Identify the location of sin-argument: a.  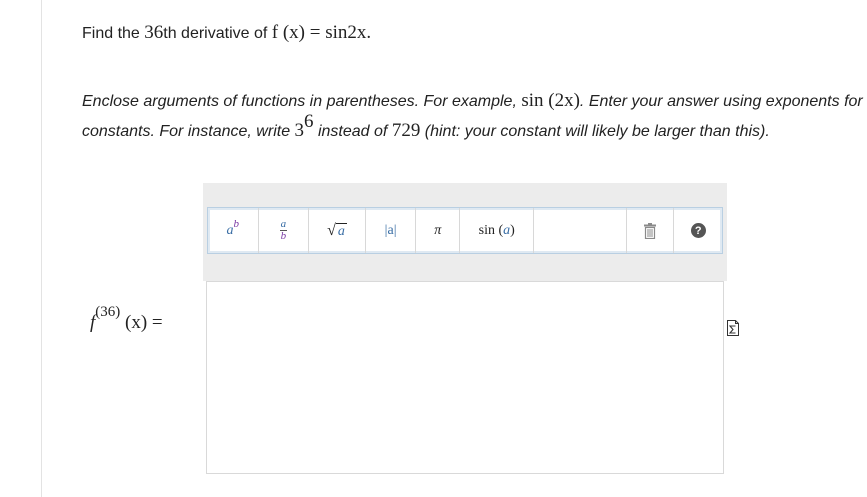
(507, 230).